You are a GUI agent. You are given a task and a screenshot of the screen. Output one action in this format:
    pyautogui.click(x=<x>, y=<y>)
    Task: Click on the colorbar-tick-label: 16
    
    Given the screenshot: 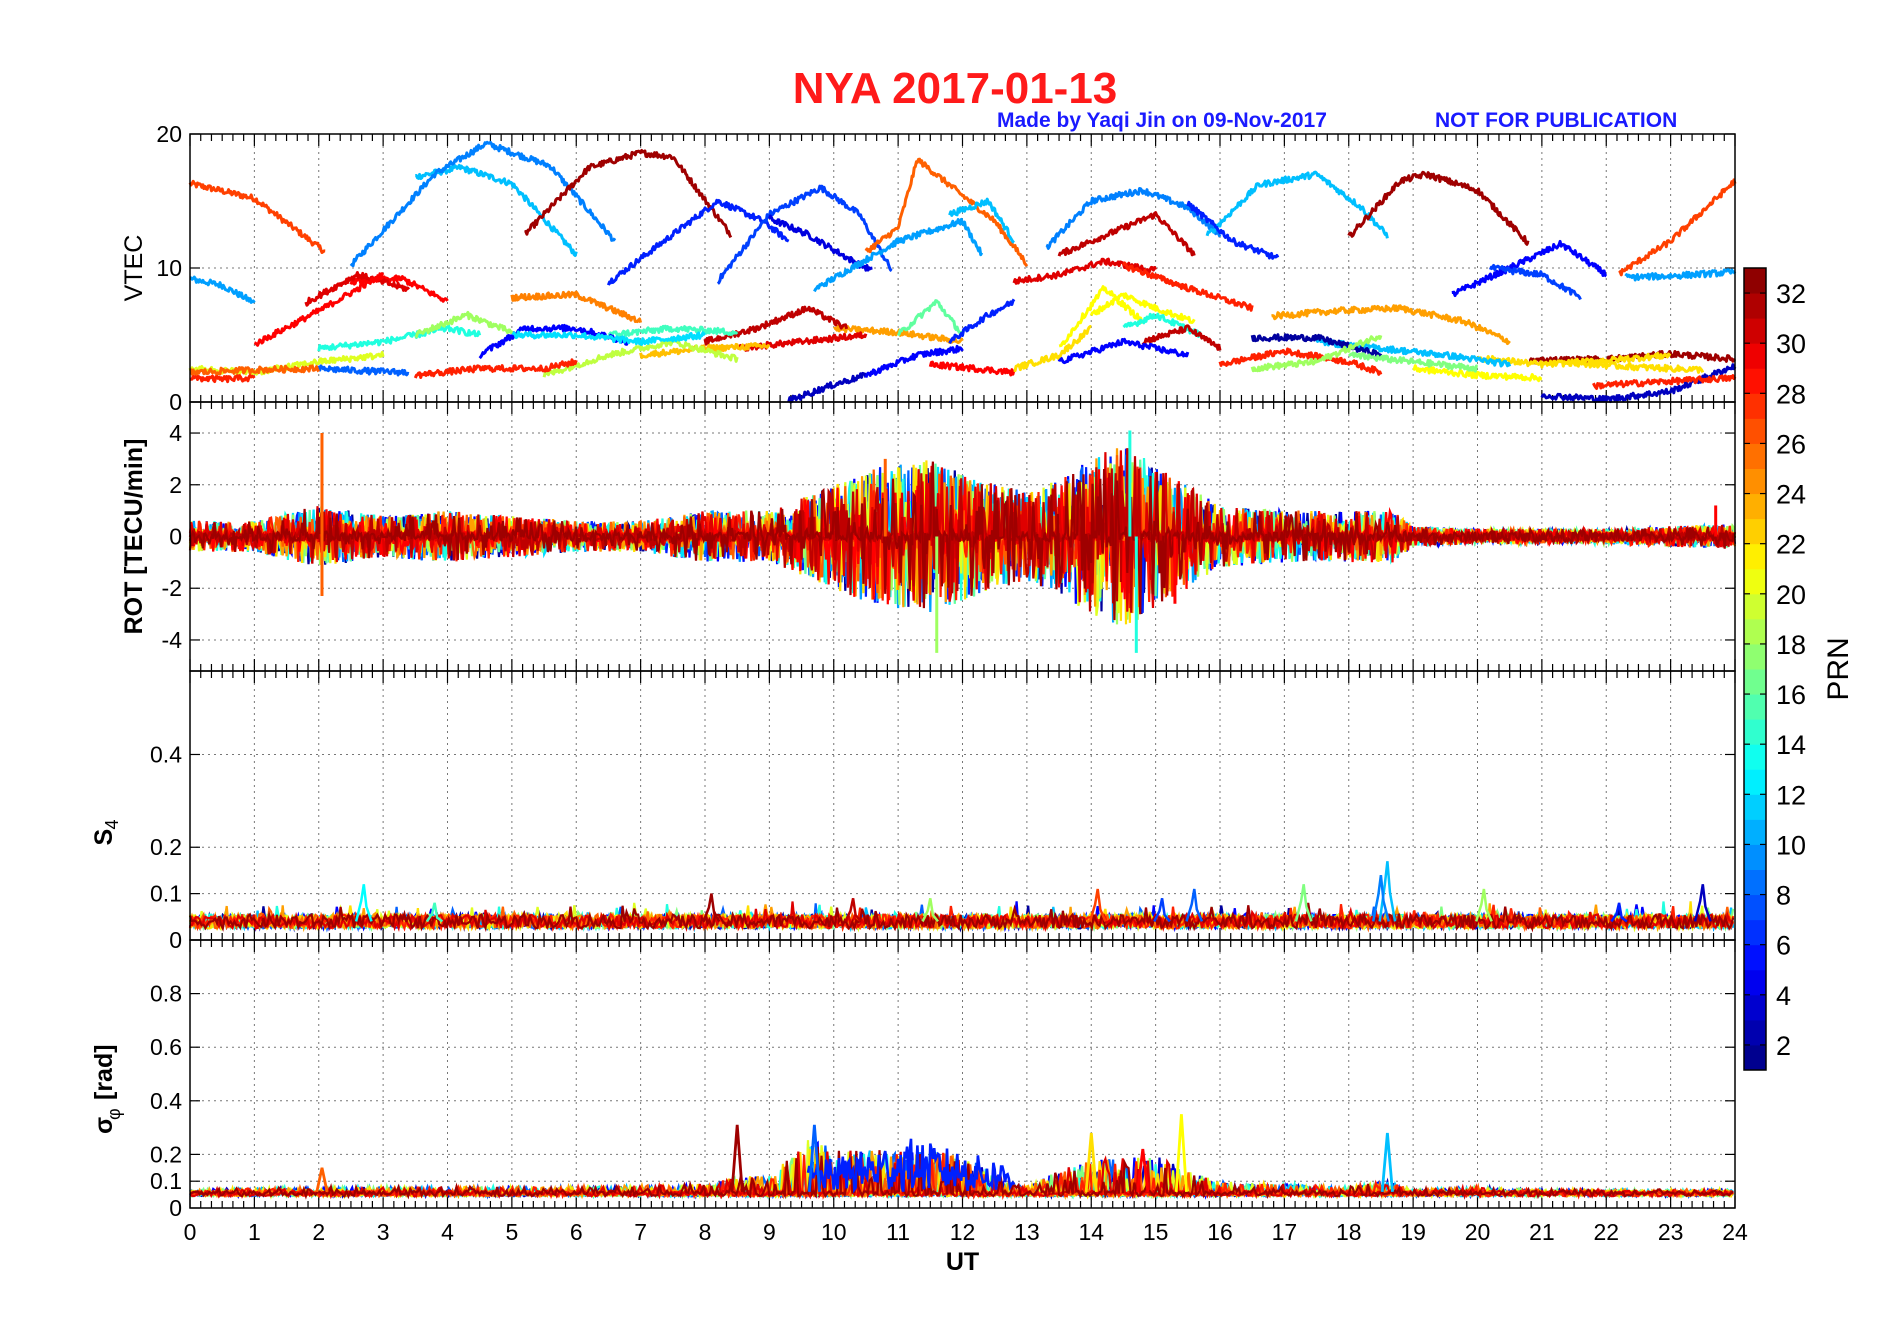 What is the action you would take?
    pyautogui.click(x=1791, y=695)
    